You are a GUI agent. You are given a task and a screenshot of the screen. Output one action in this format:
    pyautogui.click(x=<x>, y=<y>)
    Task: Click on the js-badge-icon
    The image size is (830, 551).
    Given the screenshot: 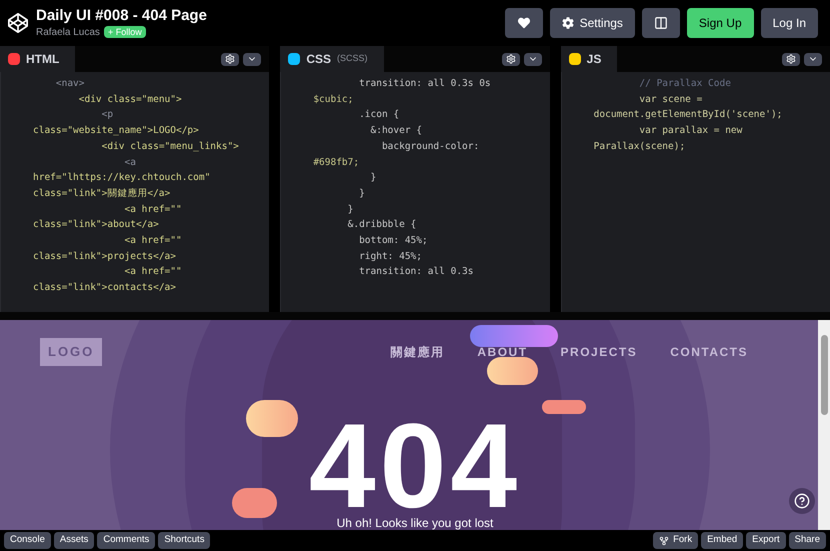 What is the action you would take?
    pyautogui.click(x=574, y=59)
    